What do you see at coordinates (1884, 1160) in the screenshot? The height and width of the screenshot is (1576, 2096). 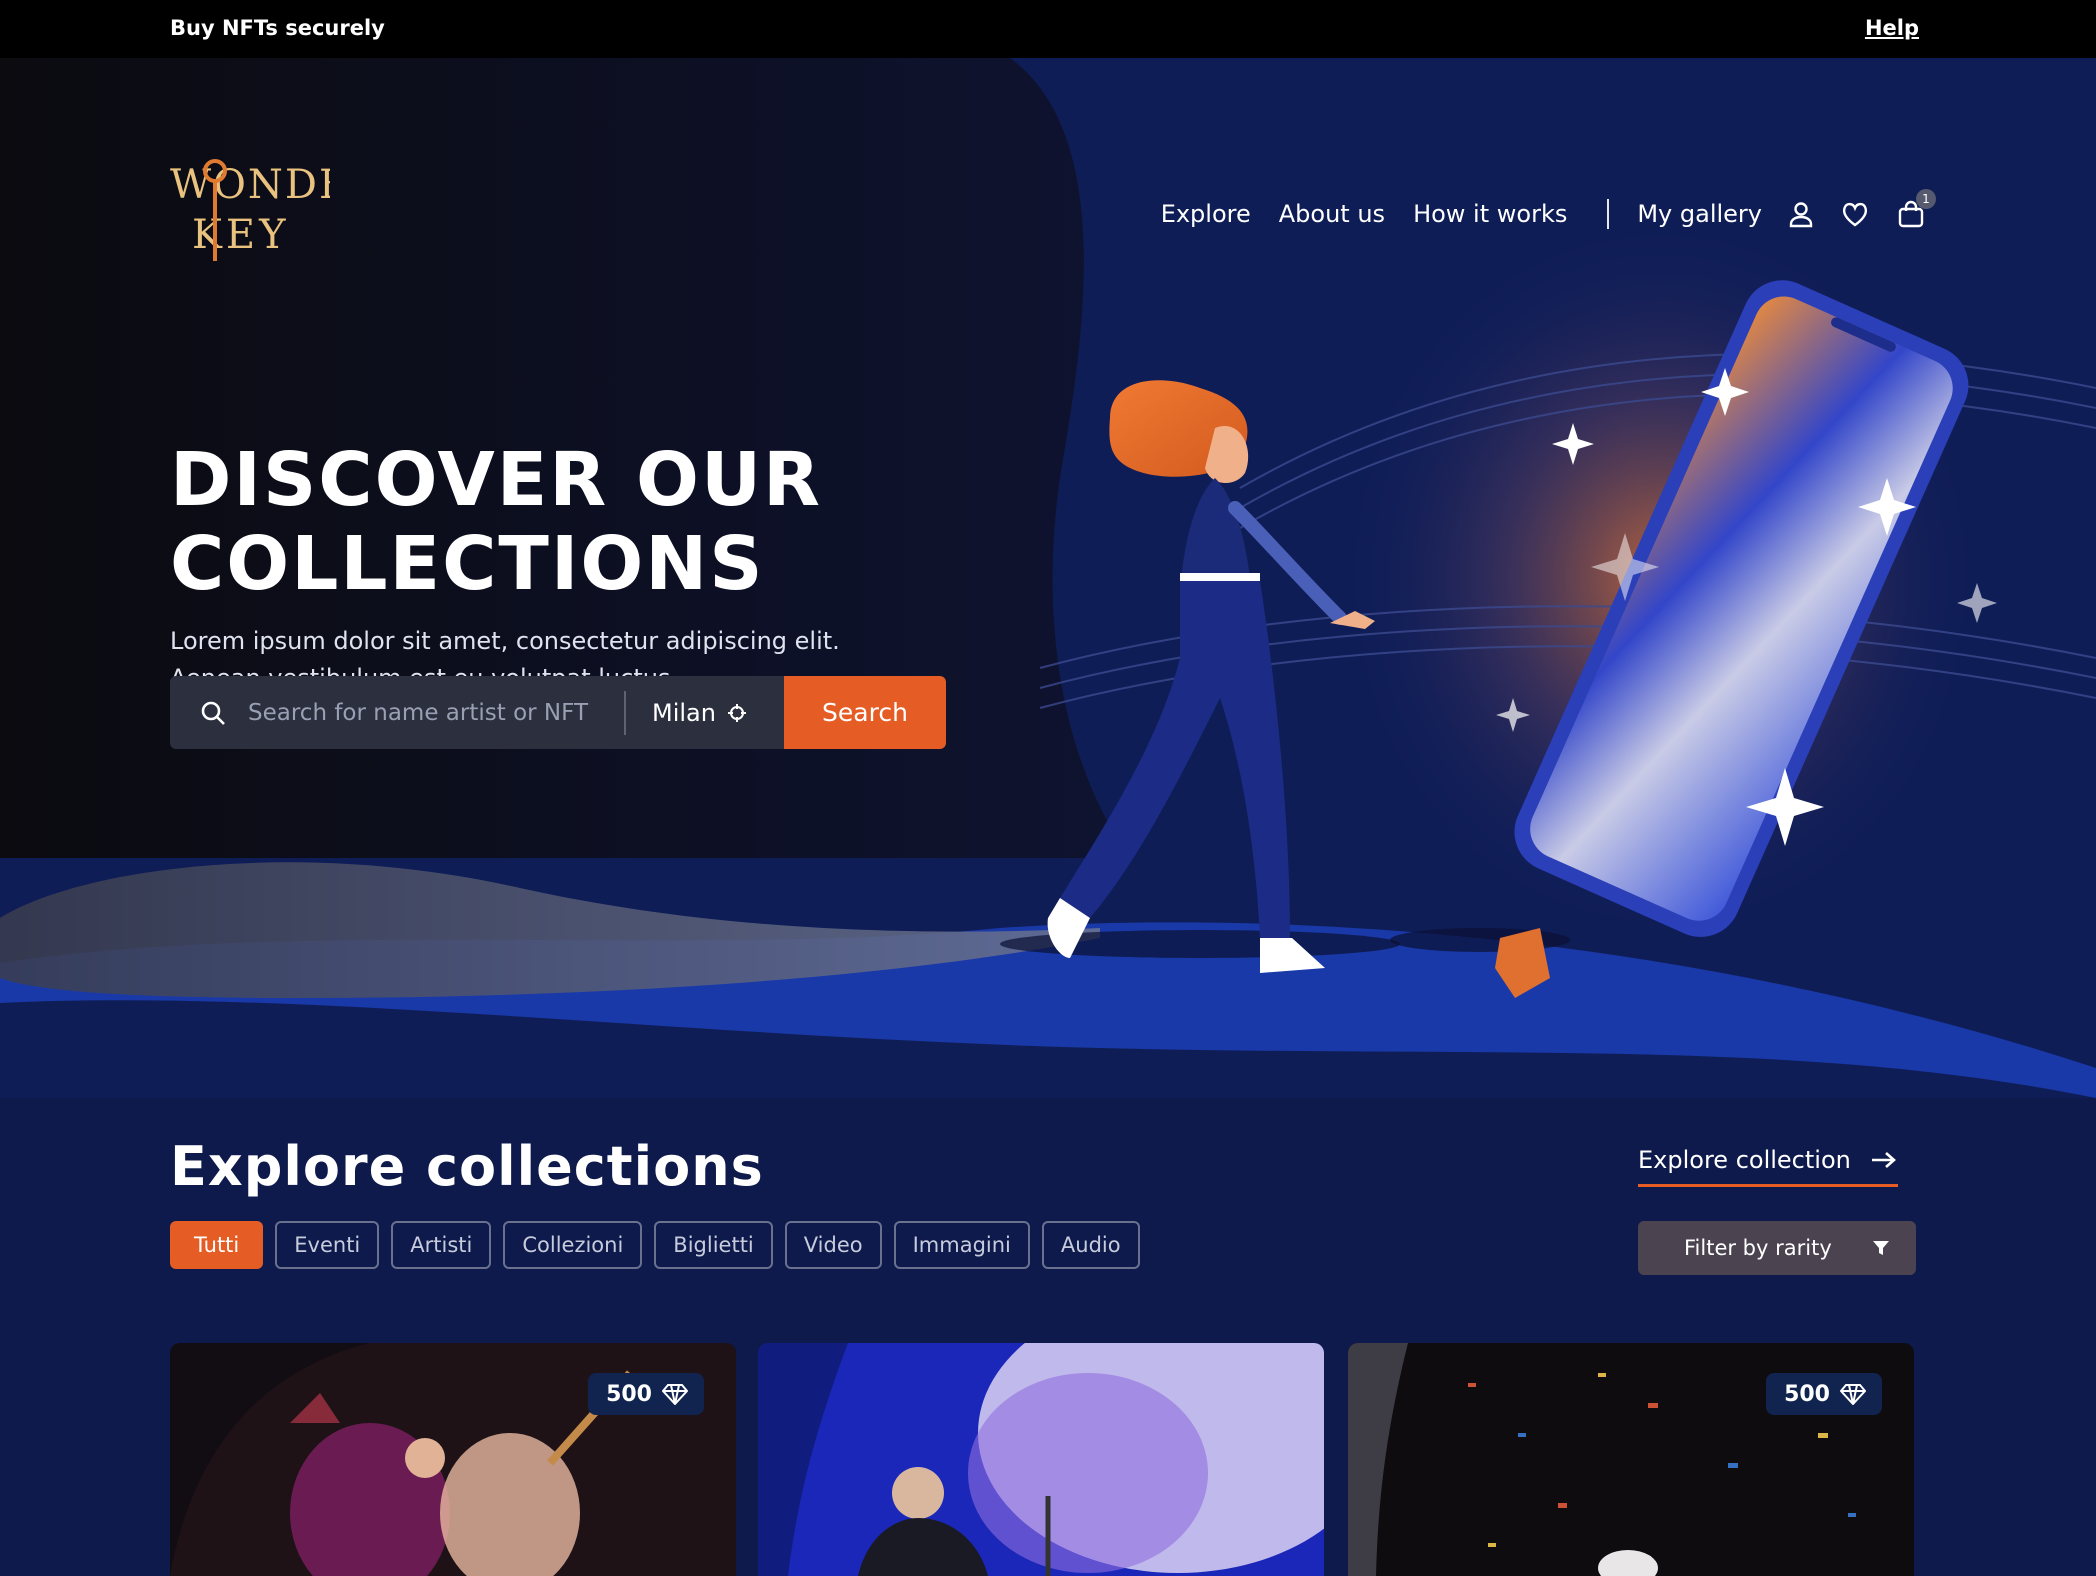 I see `arrow-right-icon` at bounding box center [1884, 1160].